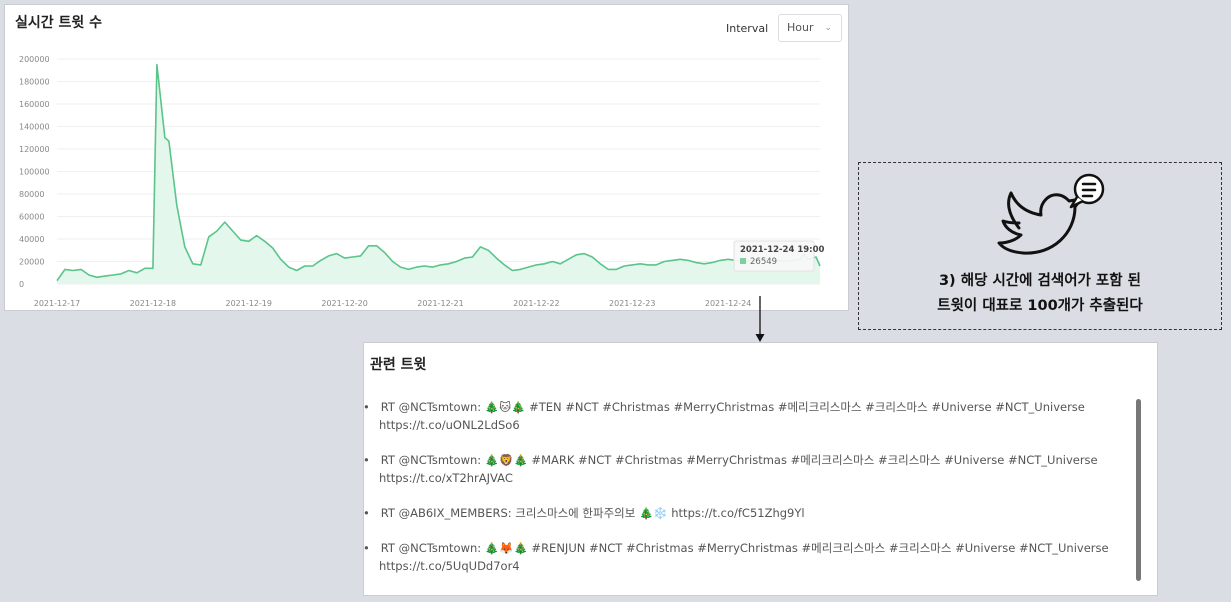  I want to click on y-tick-label: 140000, so click(34, 127).